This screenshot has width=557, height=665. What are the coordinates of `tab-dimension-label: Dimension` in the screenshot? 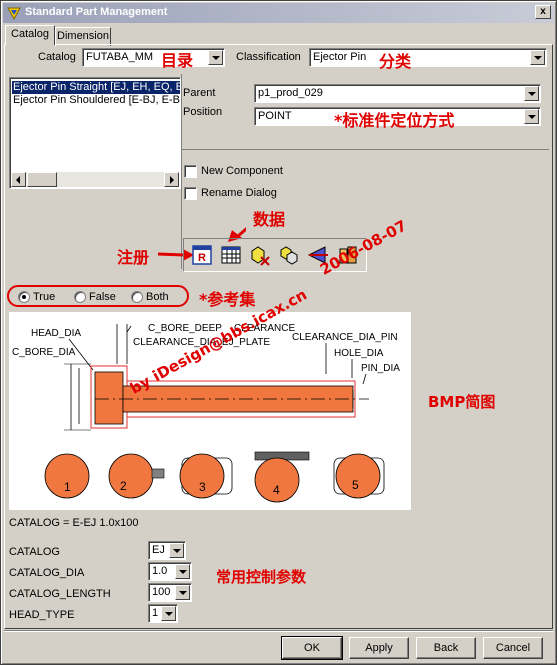 It's located at (83, 36).